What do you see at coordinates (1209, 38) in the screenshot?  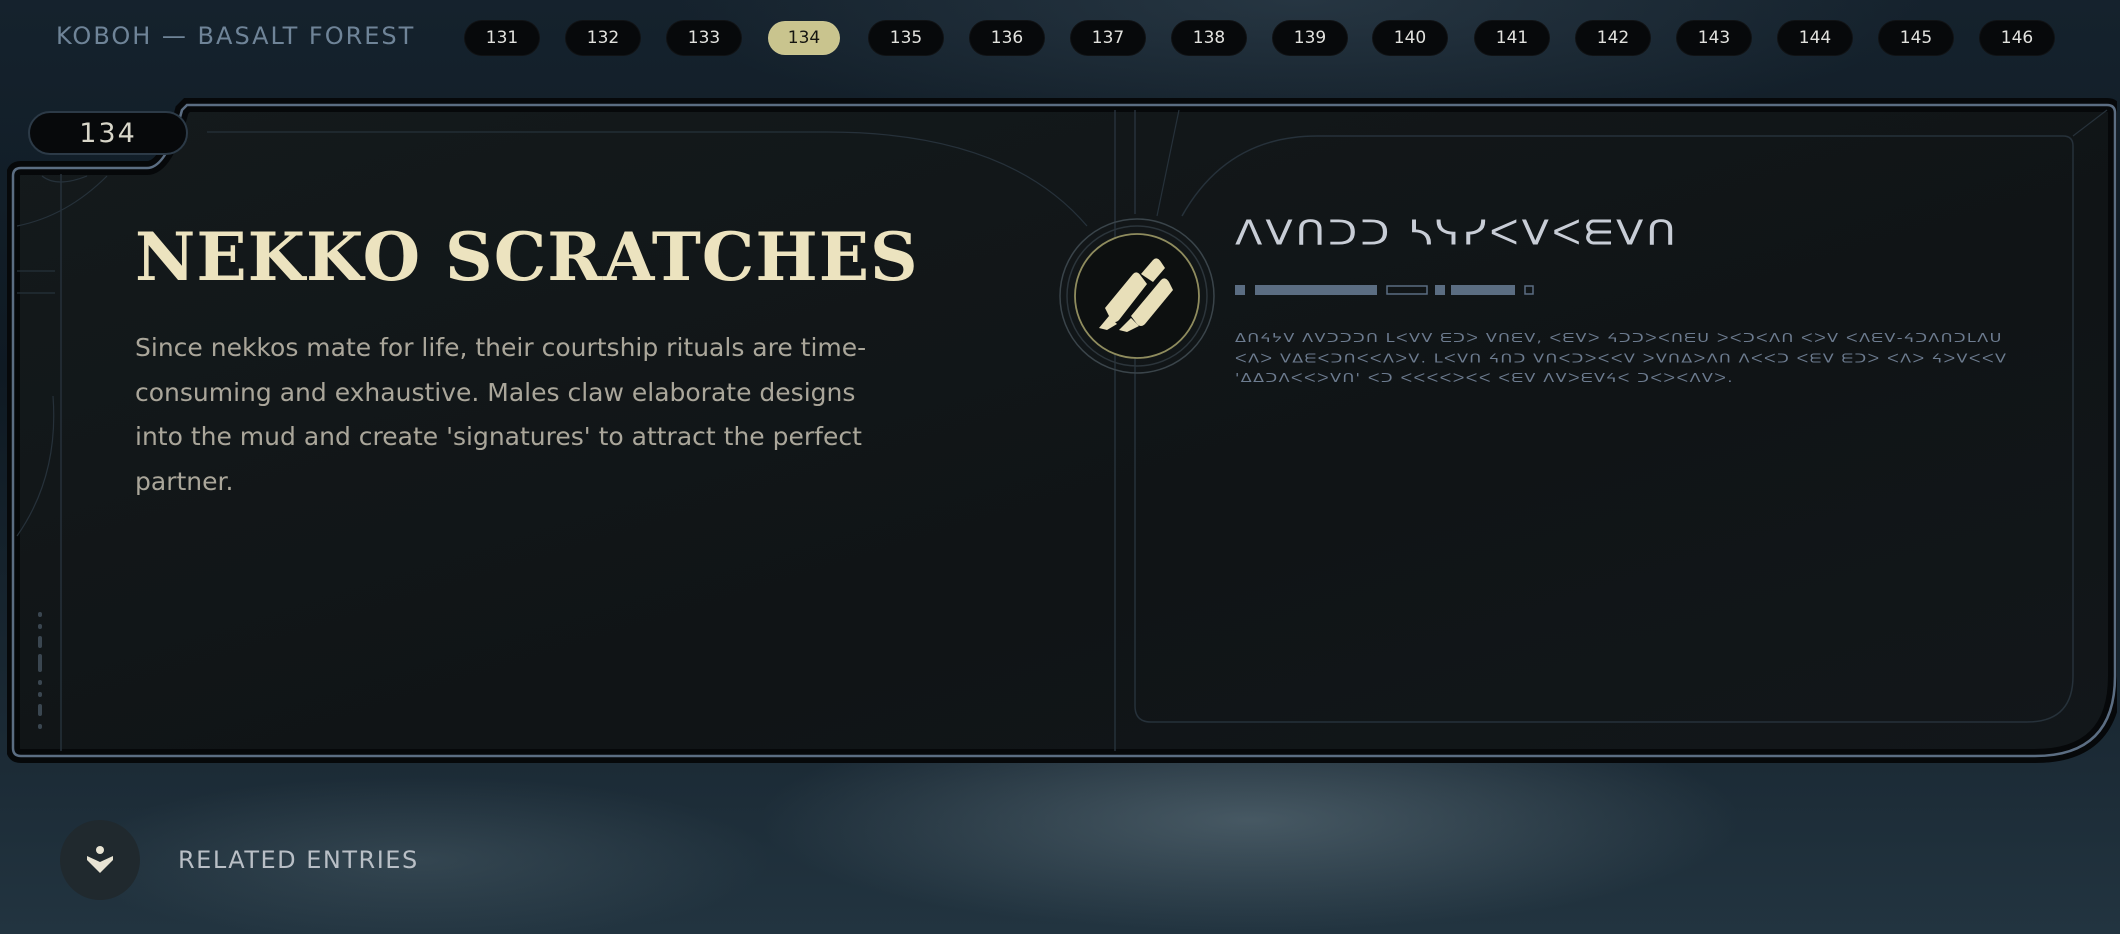 I see `page-tab-138: 138` at bounding box center [1209, 38].